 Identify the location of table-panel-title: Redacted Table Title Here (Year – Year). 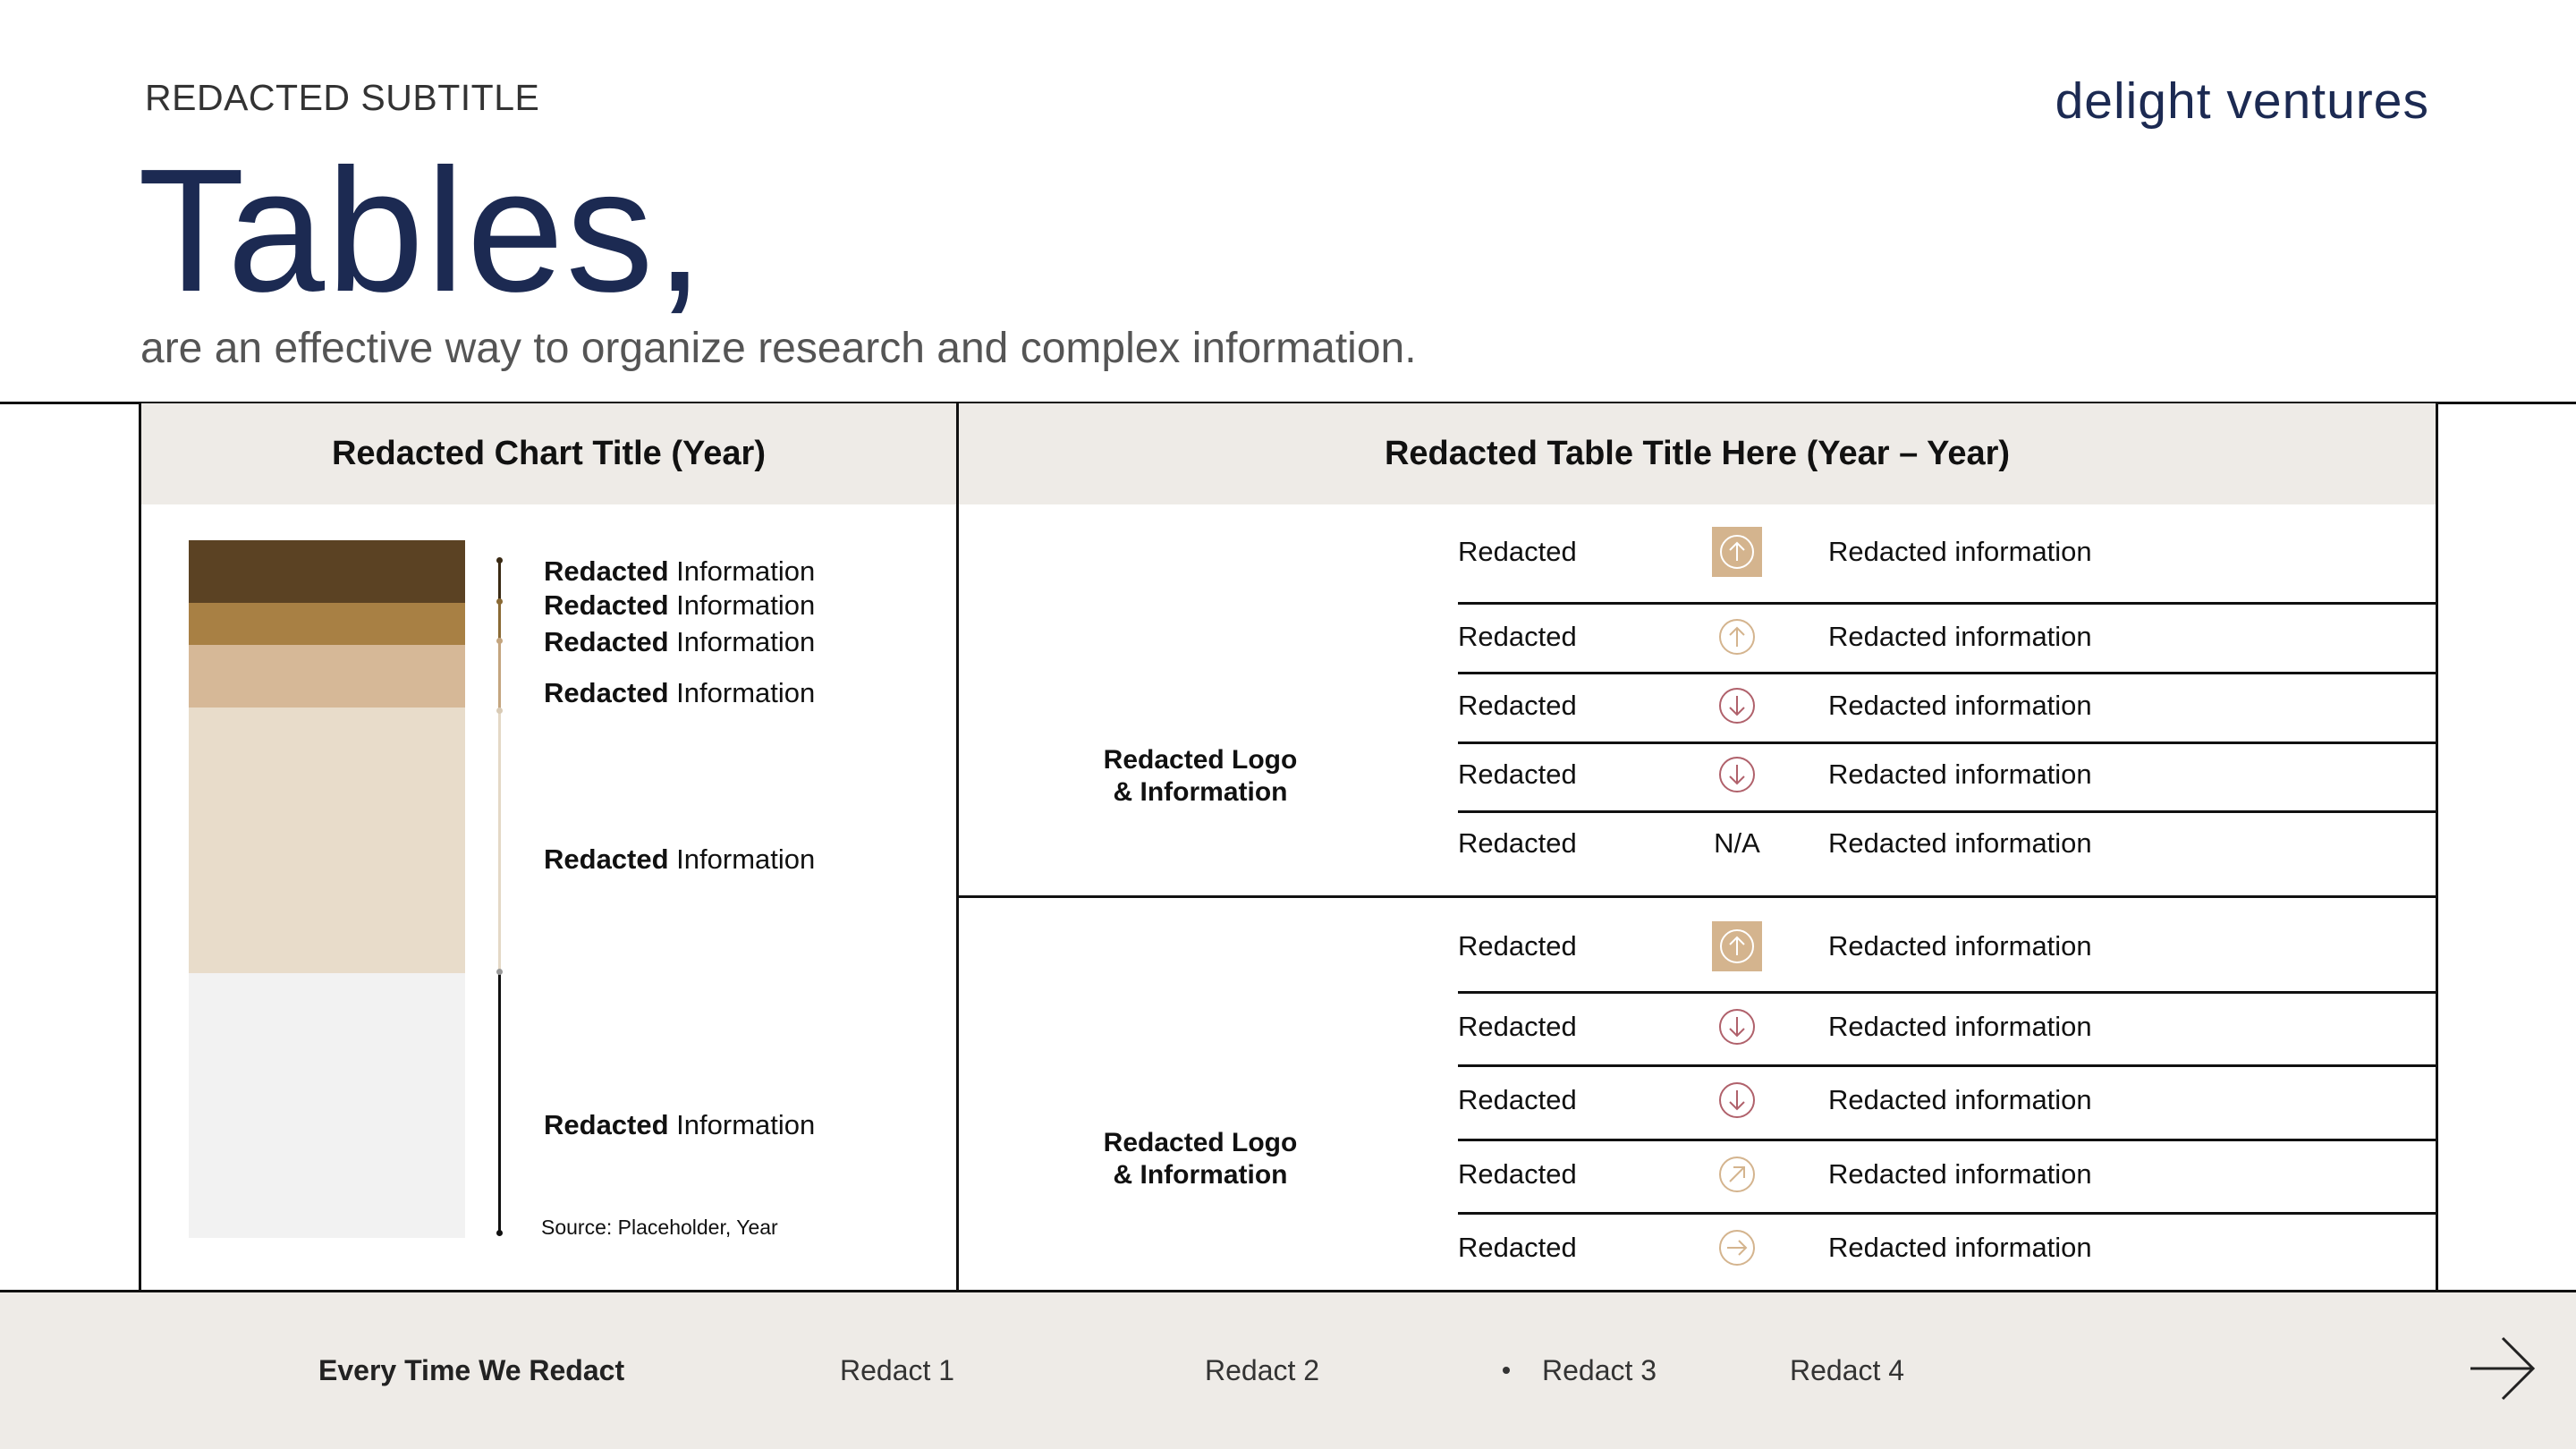
(1697, 453).